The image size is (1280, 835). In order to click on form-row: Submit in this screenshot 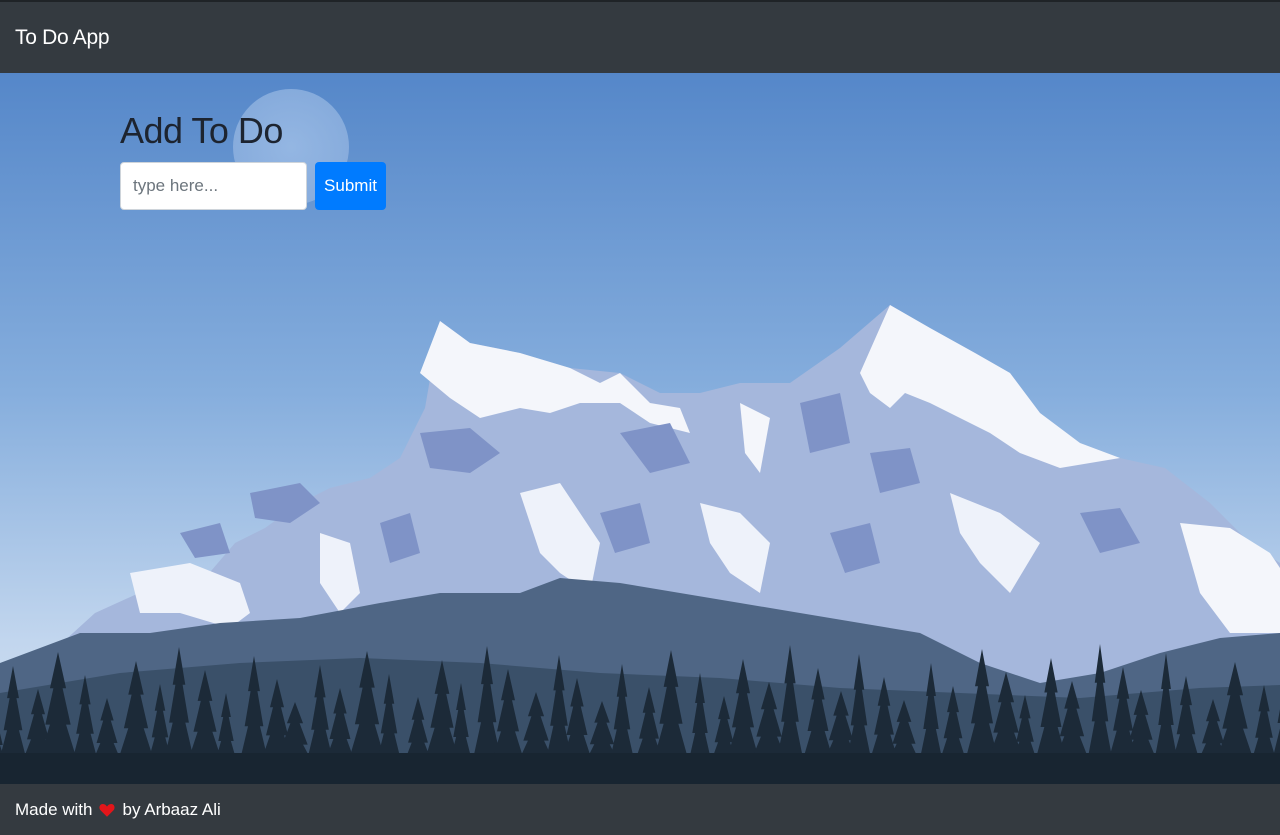, I will do `click(253, 186)`.